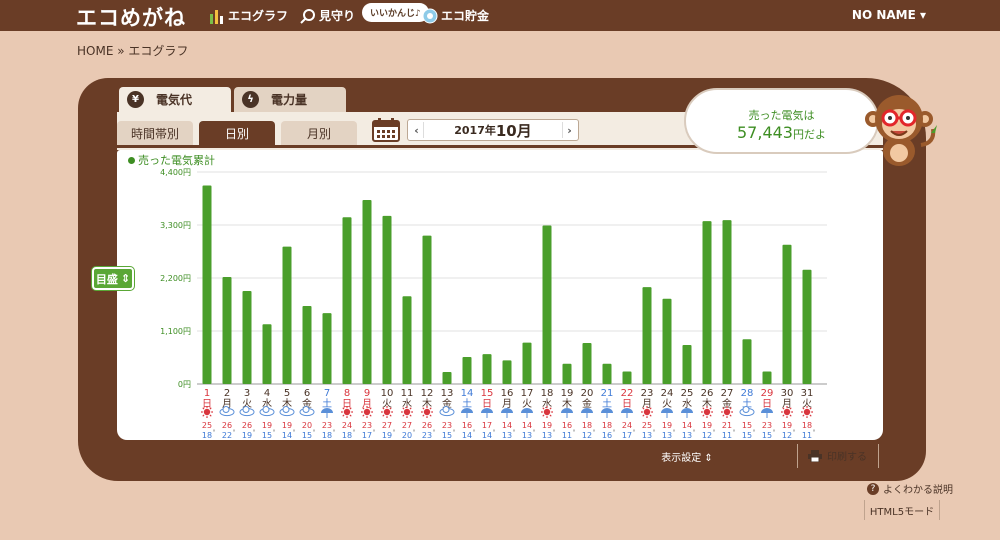  What do you see at coordinates (647, 393) in the screenshot?
I see `x-day-label: 23` at bounding box center [647, 393].